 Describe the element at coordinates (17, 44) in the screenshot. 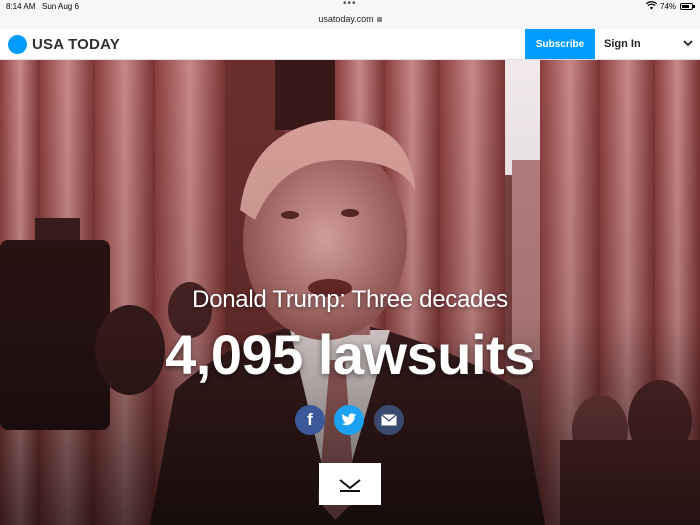

I see `usa-today-logo-icon` at that location.